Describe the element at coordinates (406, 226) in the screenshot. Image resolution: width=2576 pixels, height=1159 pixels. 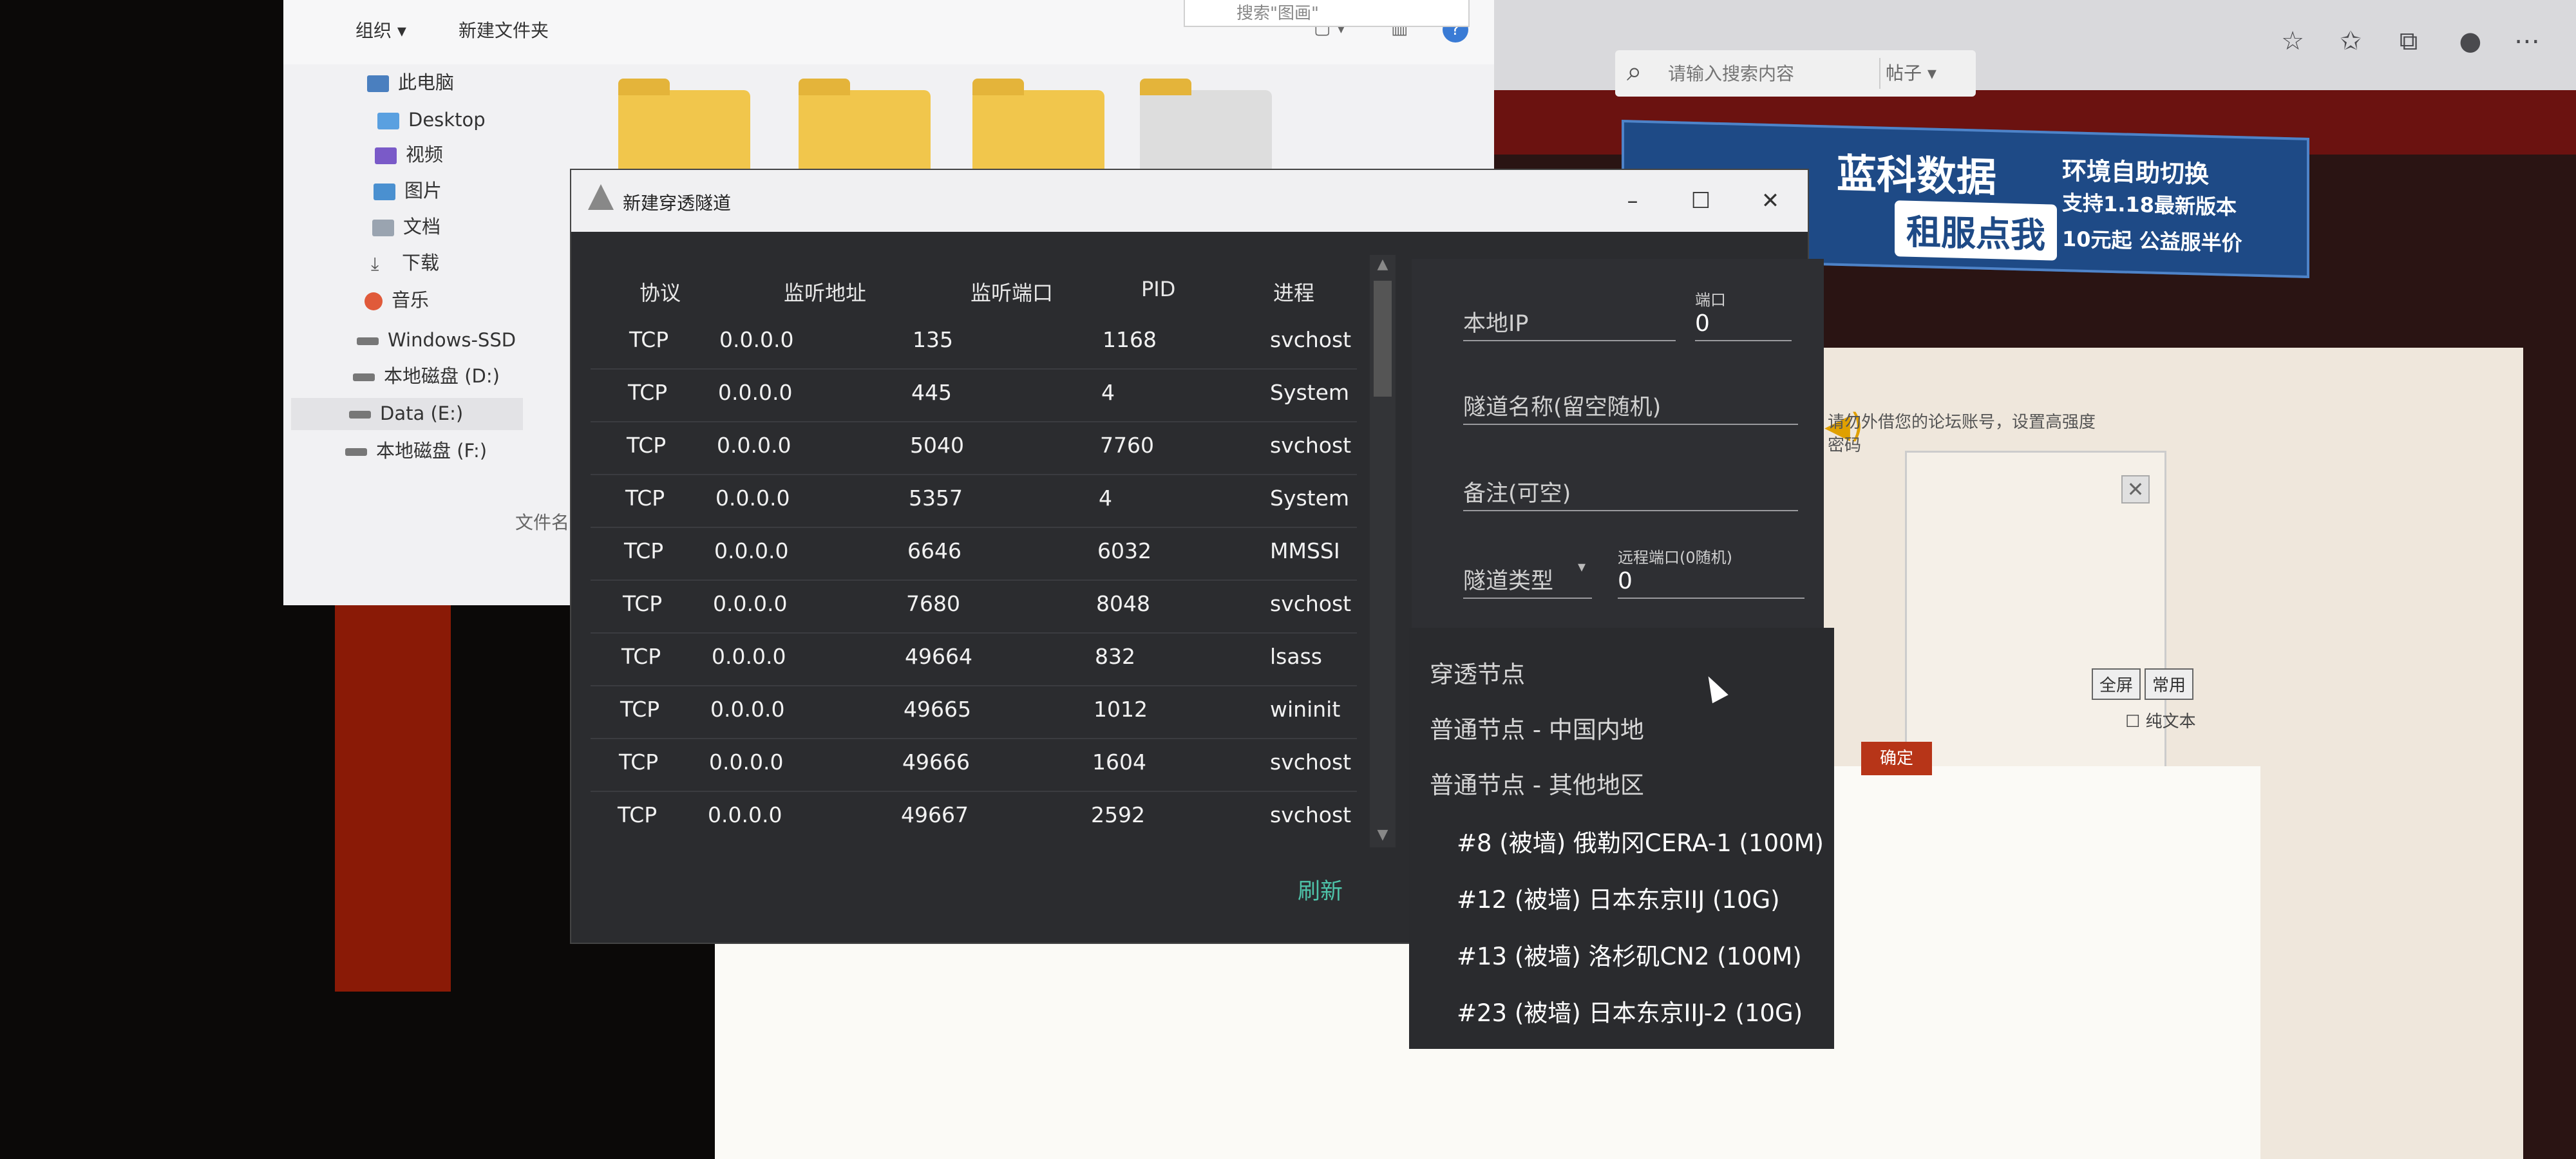
I see `nav-item-documents: 文档` at that location.